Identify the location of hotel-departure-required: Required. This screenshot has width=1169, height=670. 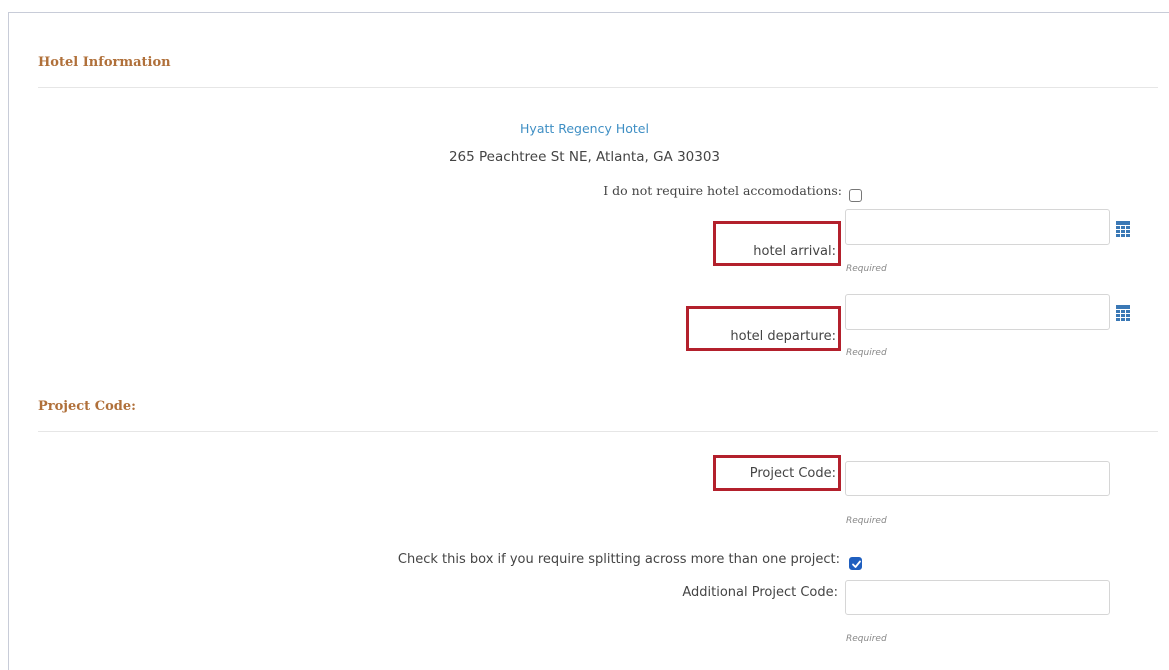
(866, 353).